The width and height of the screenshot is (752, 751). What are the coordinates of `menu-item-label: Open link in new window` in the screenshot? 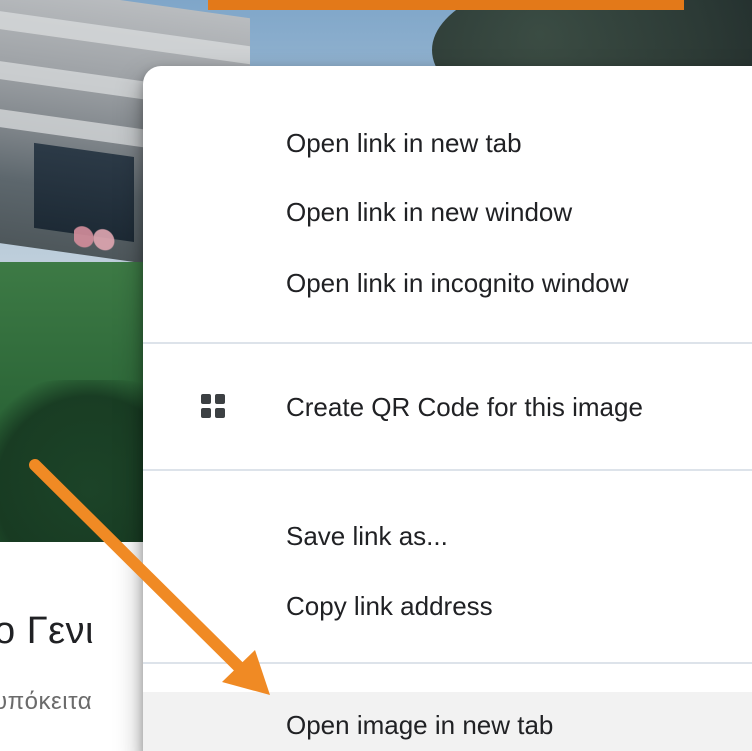 It's located at (429, 212).